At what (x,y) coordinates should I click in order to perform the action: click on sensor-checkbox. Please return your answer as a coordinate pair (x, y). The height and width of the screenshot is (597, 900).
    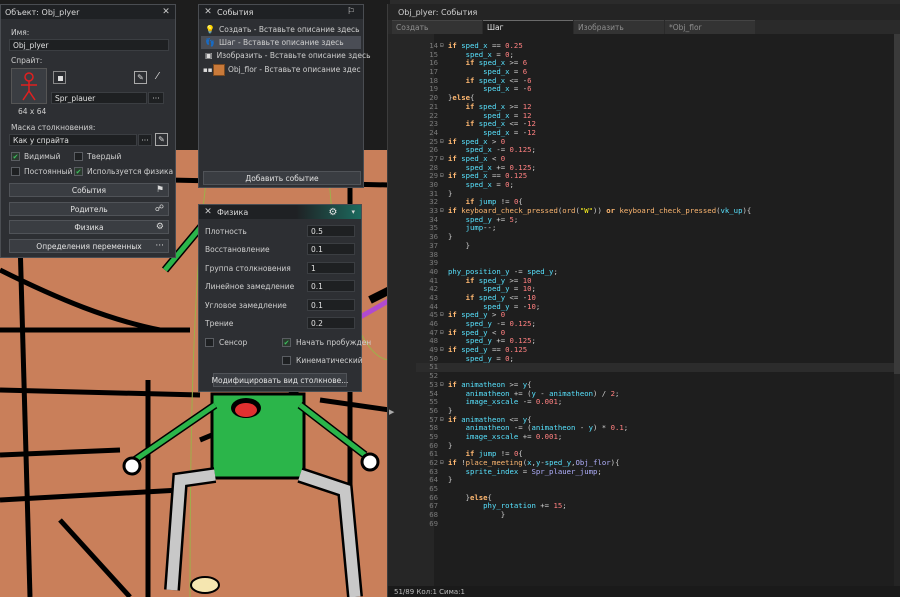
    Looking at the image, I should click on (209, 342).